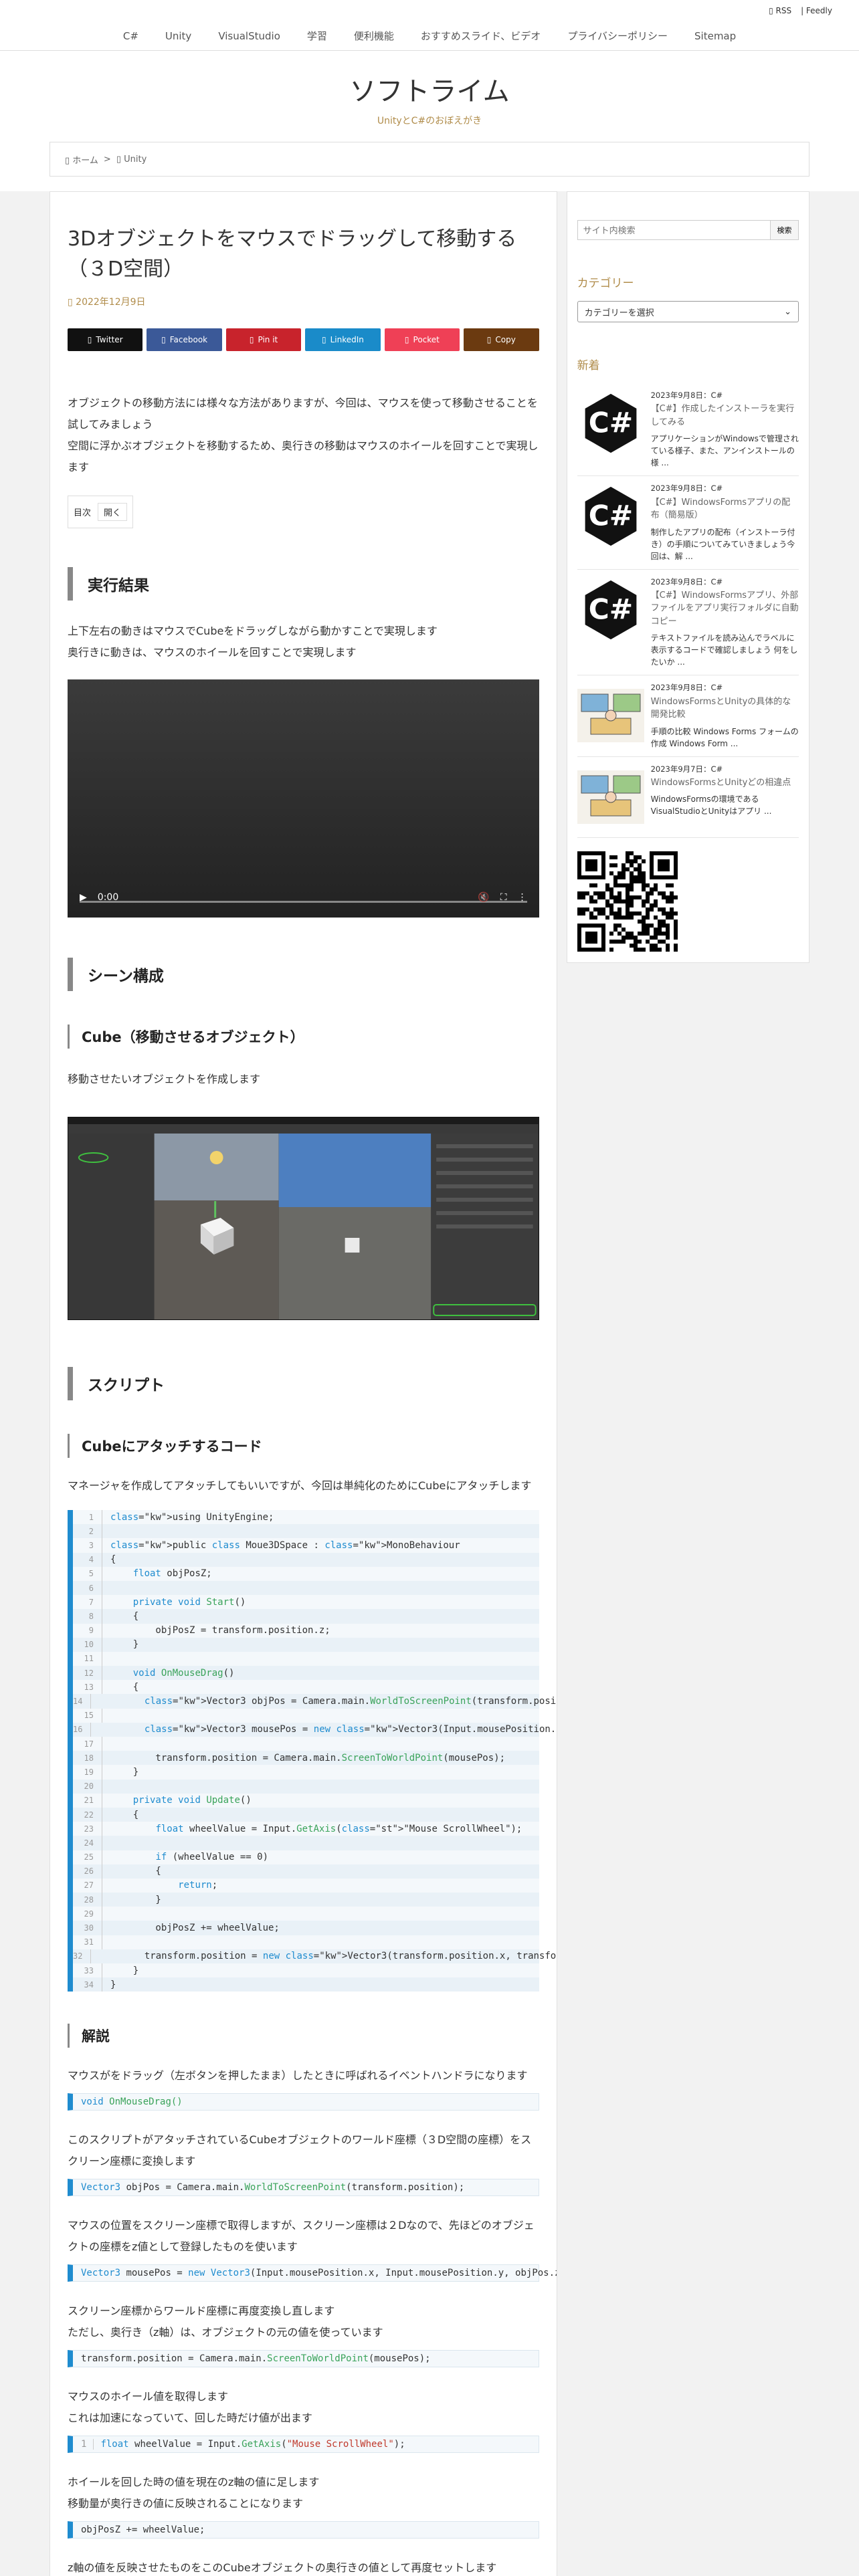 This screenshot has height=2576, width=859. What do you see at coordinates (87, 1644) in the screenshot?
I see `line-number: 10` at bounding box center [87, 1644].